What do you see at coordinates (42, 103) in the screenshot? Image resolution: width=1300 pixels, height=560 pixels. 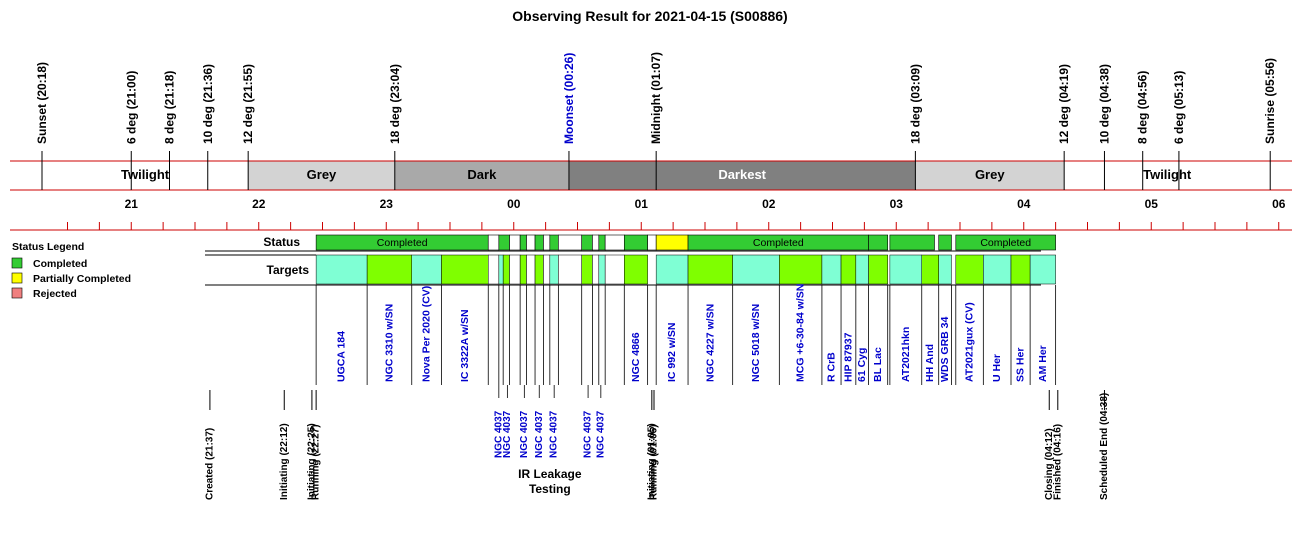 I see `sky-event-label-0: Sunset (20:18)` at bounding box center [42, 103].